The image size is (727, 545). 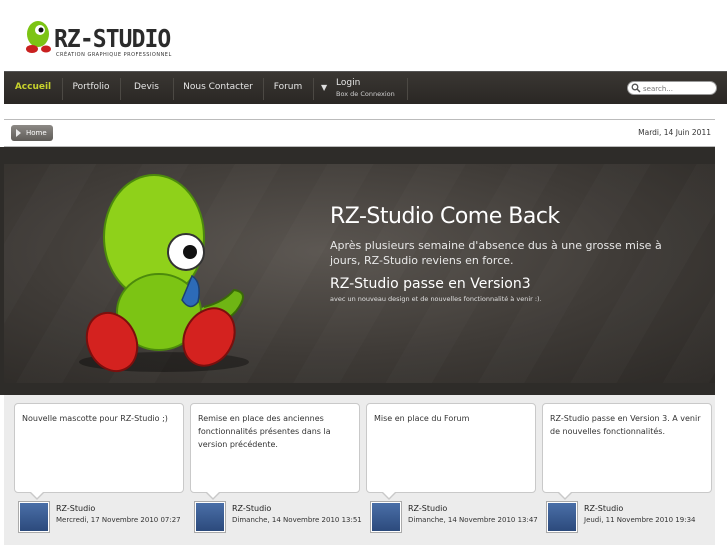 I want to click on post-date: Jeudi, 11 Novembre 2010 19:34, so click(x=640, y=520).